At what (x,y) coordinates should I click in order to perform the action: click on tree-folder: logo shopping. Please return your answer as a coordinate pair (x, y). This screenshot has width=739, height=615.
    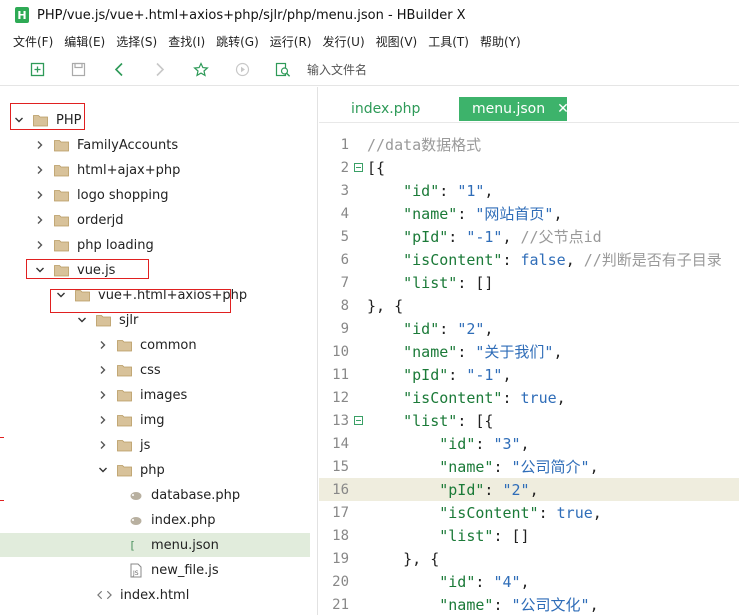
    Looking at the image, I should click on (155, 195).